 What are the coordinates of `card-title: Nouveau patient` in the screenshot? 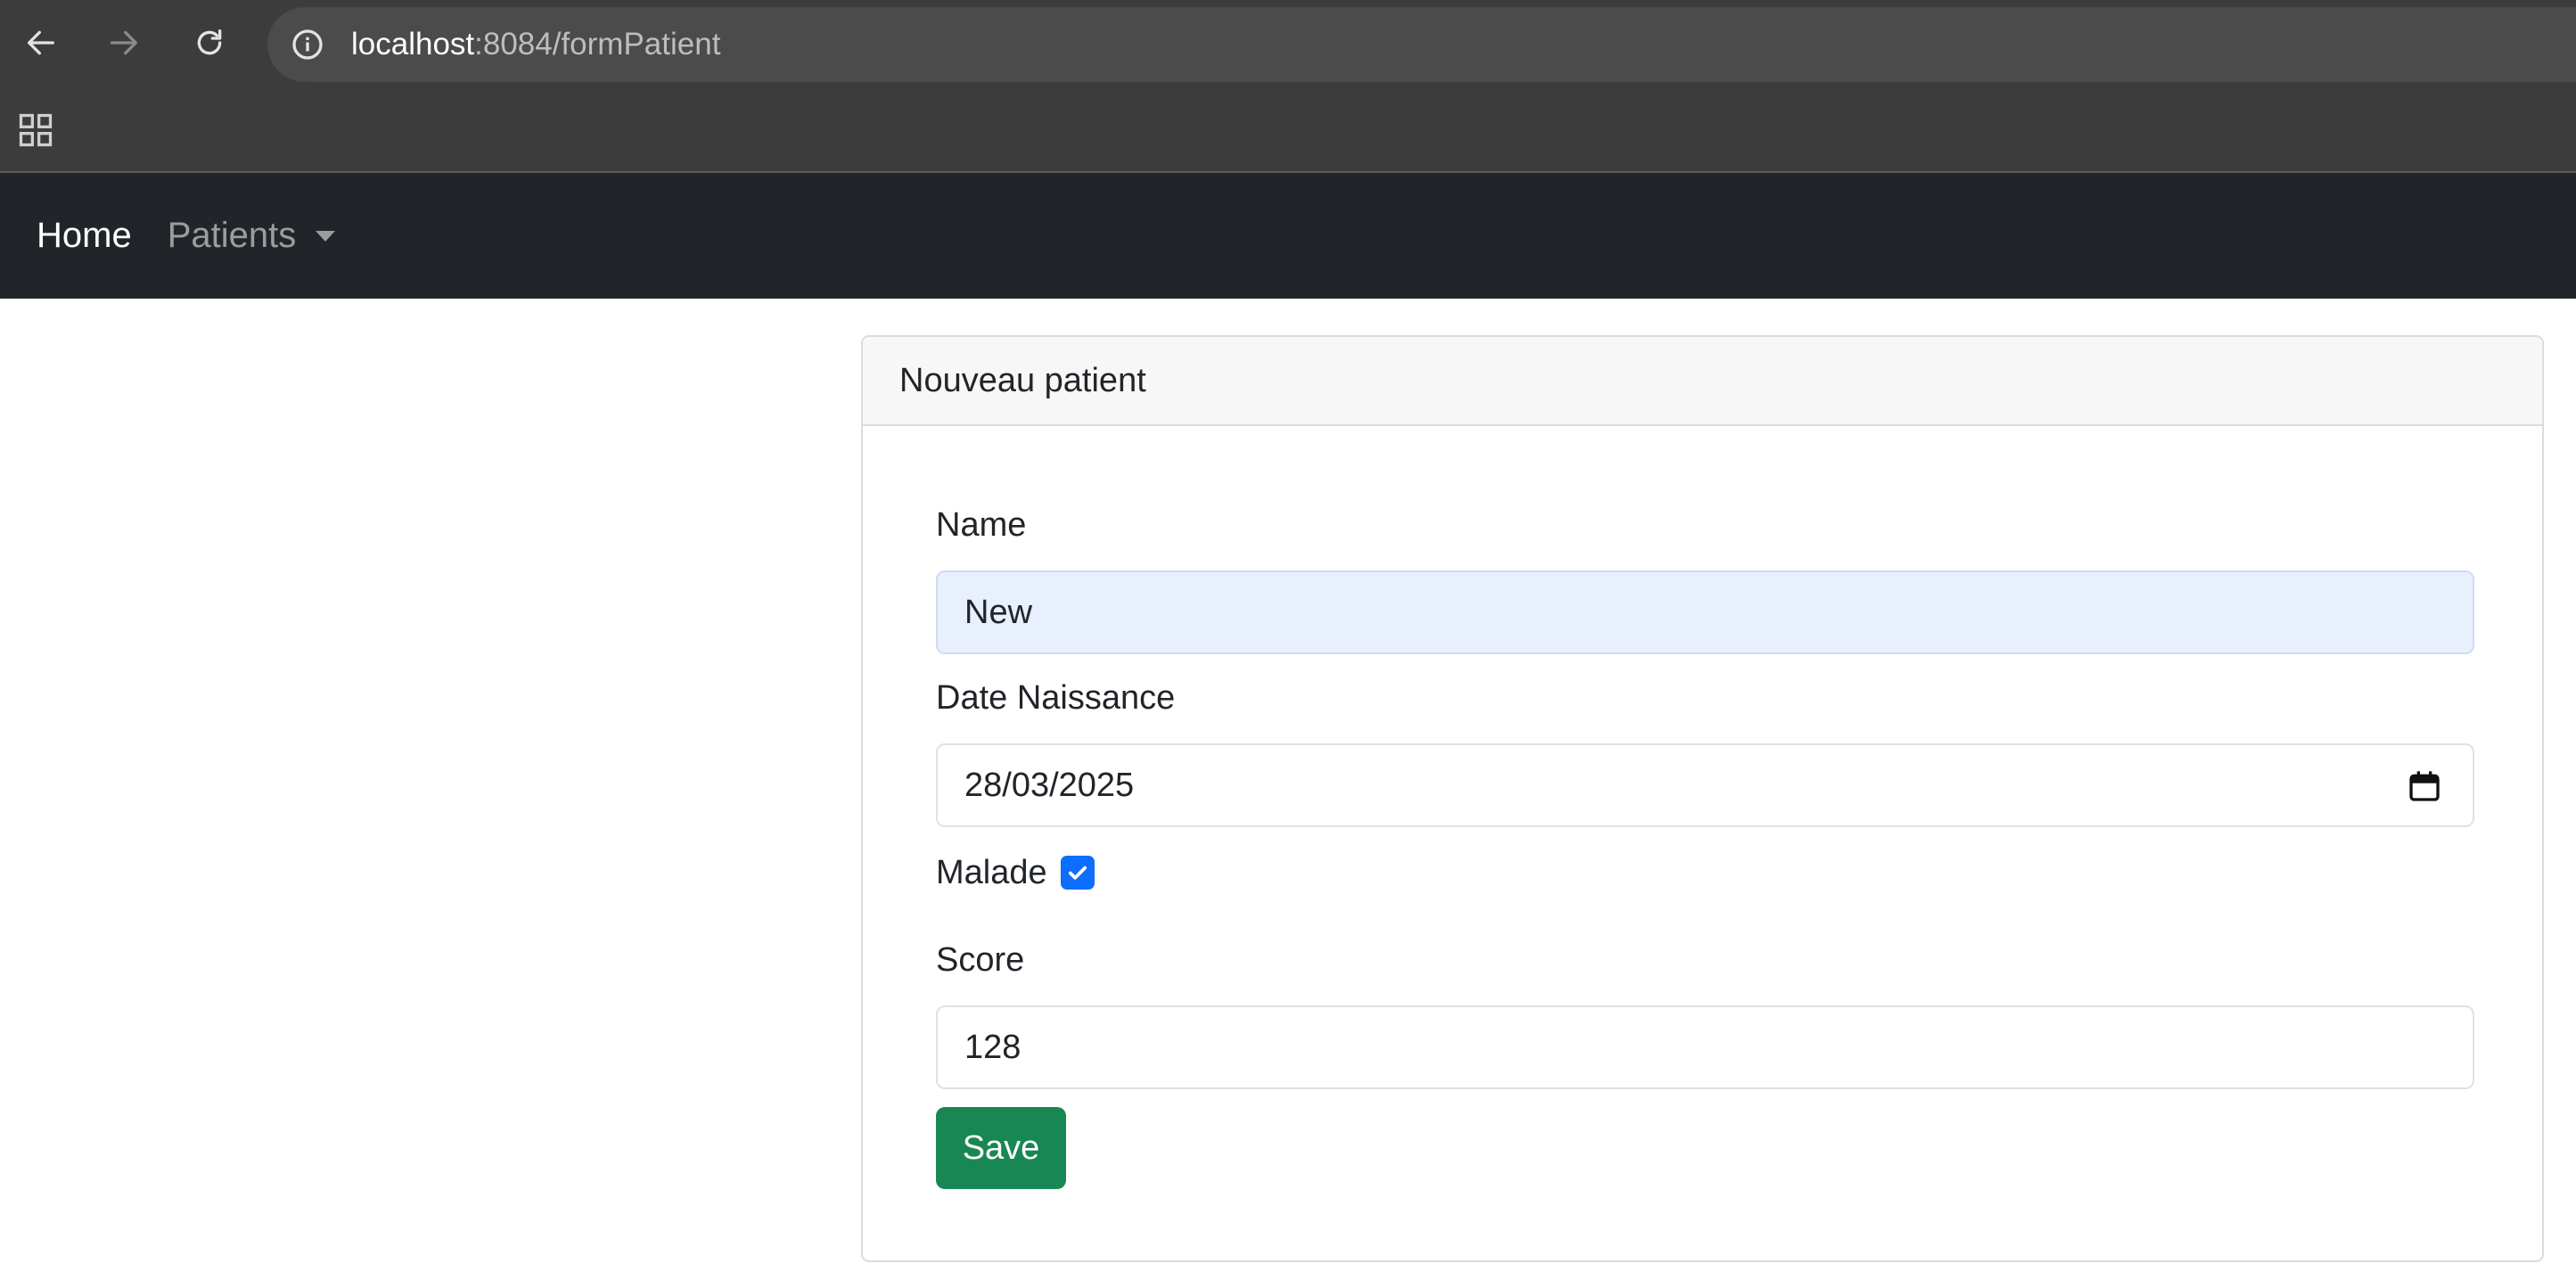 It's located at (1022, 380).